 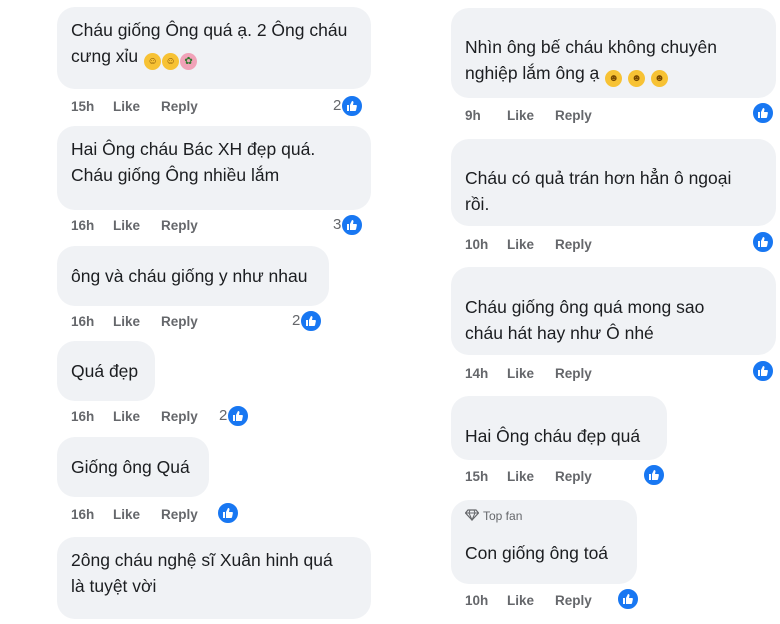 I want to click on comment-text: là tuyệt vời, so click(x=114, y=586).